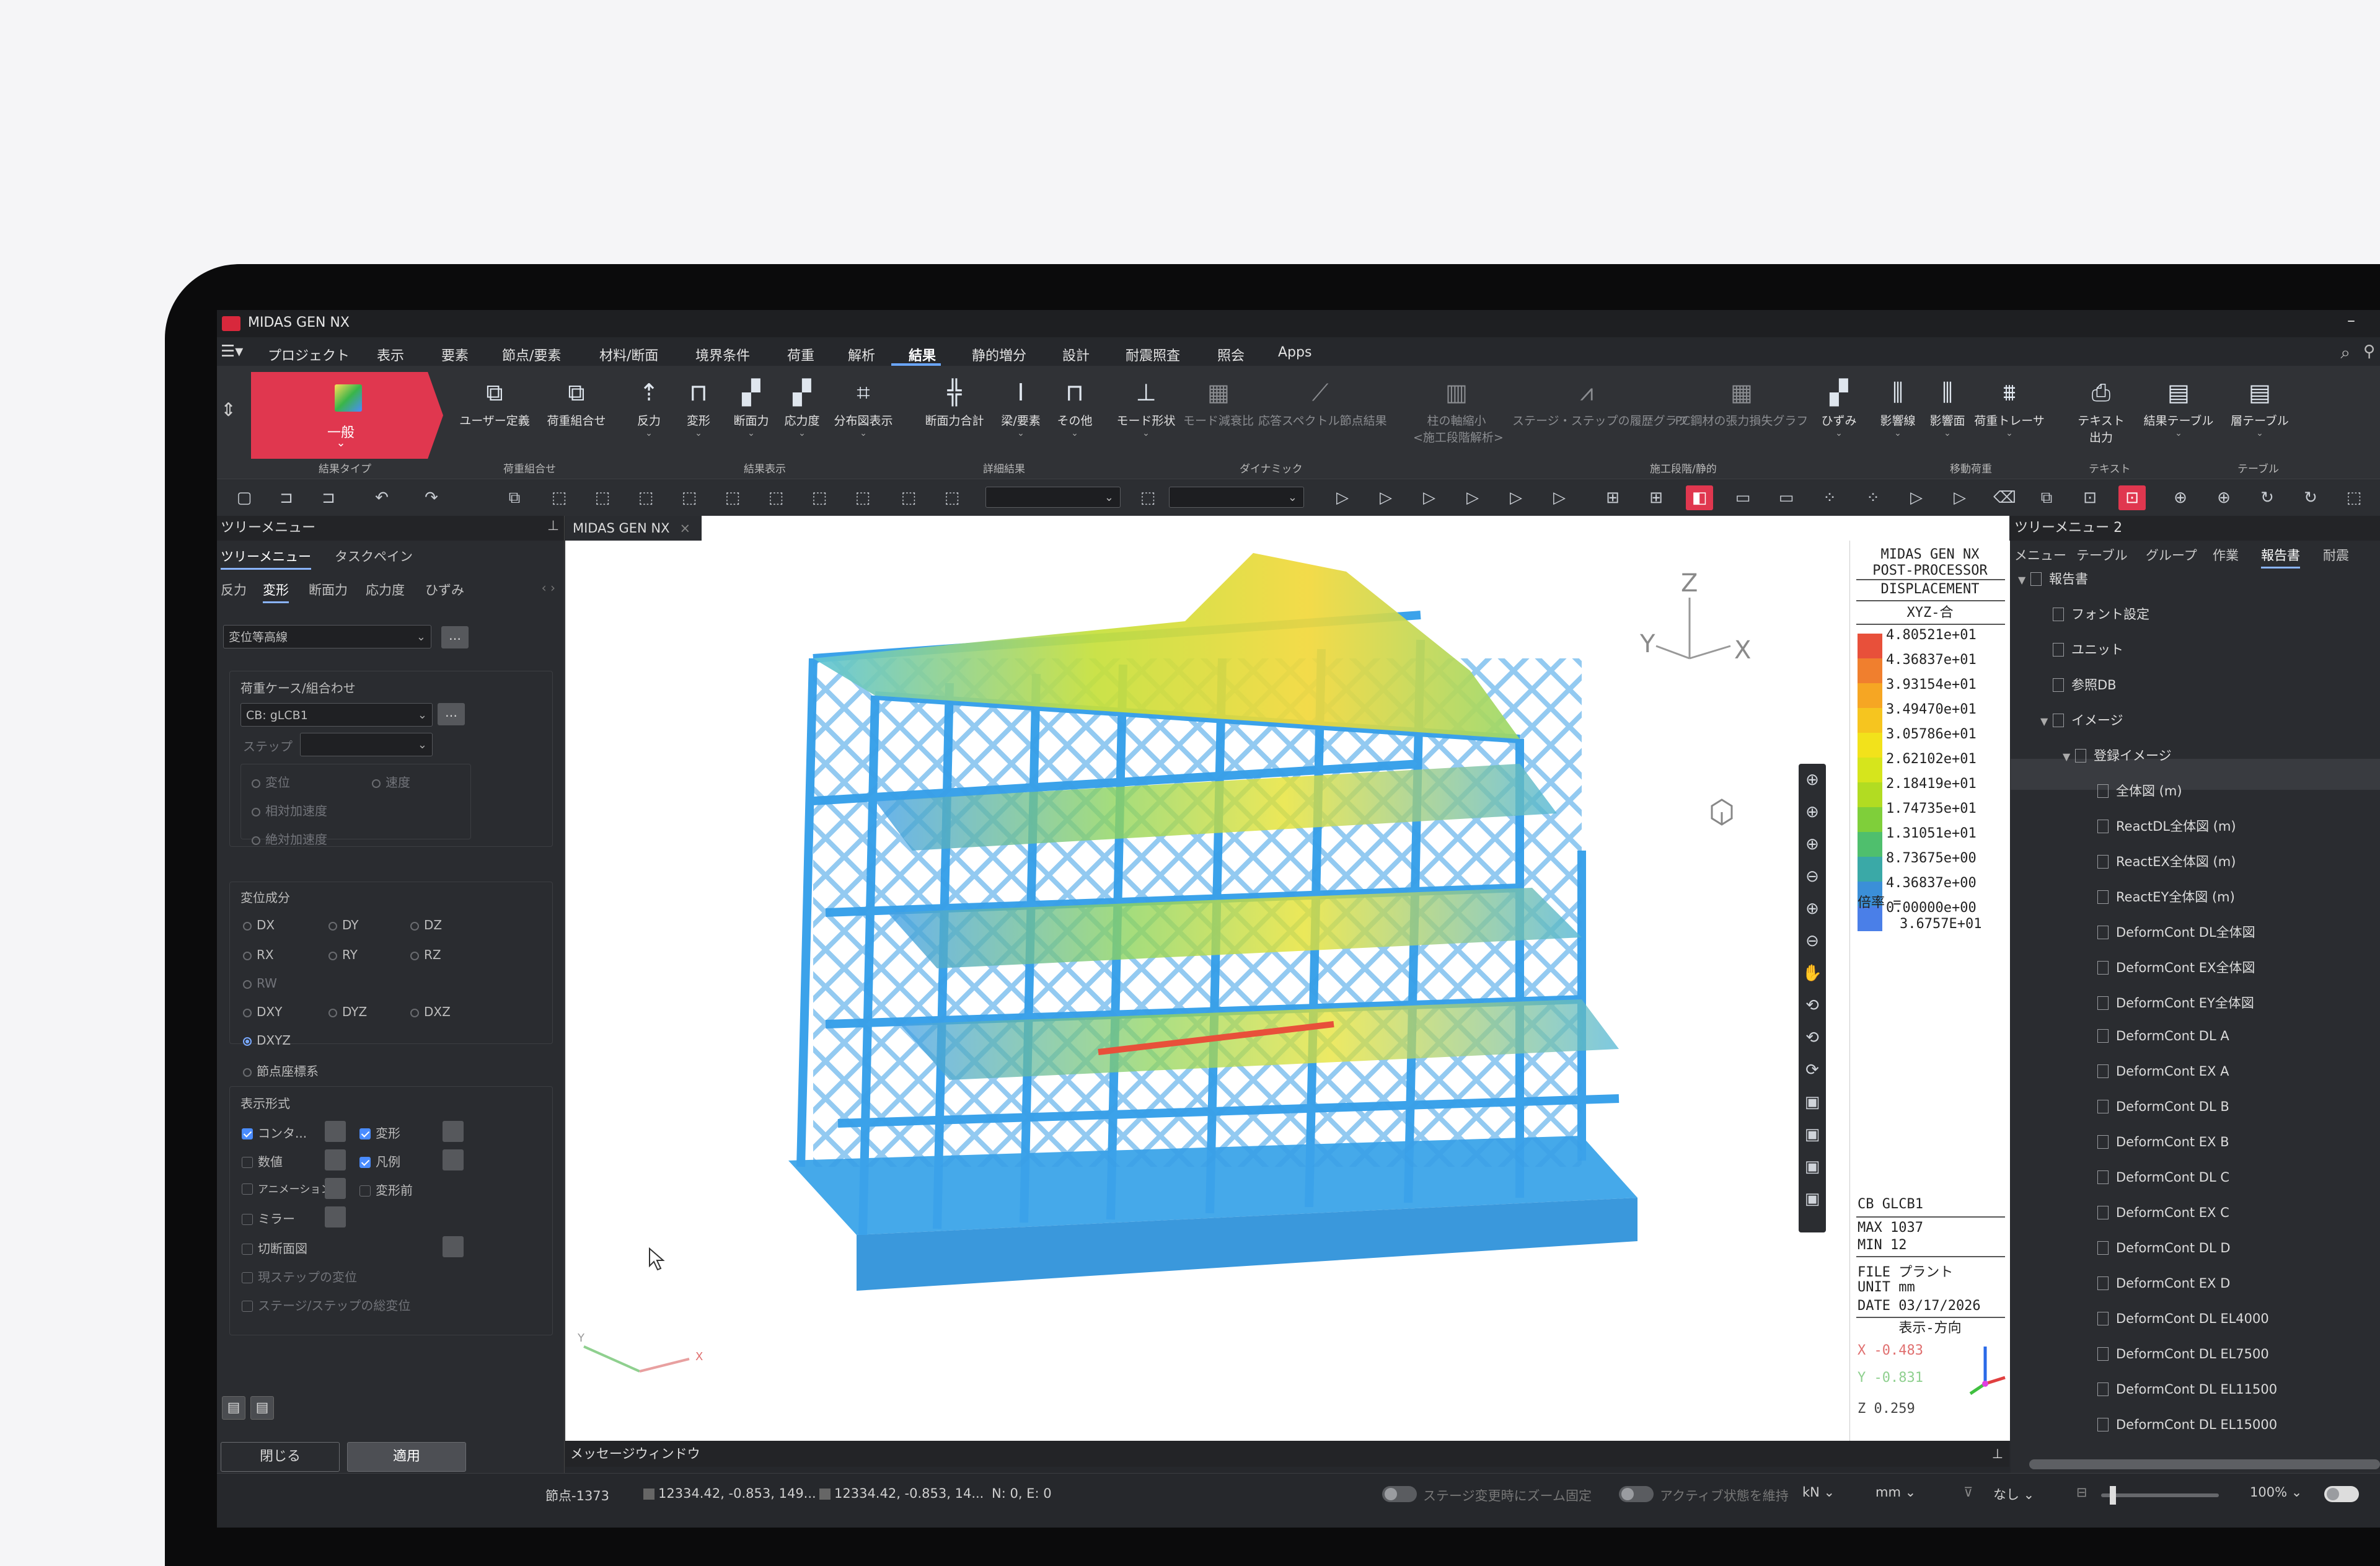 The width and height of the screenshot is (2380, 1566). Describe the element at coordinates (1812, 844) in the screenshot. I see `zoom-dynamic-icon: ⊕` at that location.